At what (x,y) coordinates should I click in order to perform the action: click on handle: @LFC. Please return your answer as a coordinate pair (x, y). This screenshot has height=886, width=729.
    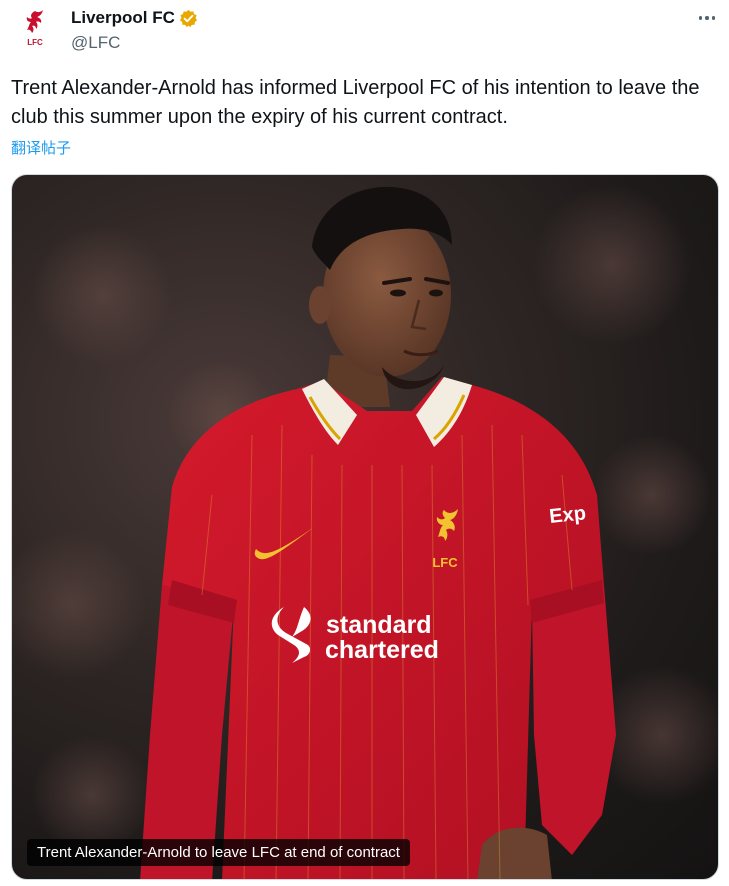
    Looking at the image, I should click on (95, 43).